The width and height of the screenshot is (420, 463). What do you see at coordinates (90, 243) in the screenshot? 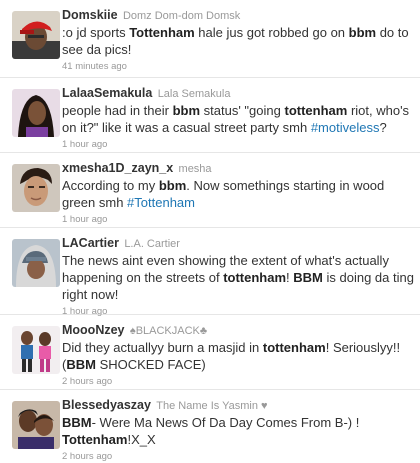
I see `tweet-username: LACartier` at bounding box center [90, 243].